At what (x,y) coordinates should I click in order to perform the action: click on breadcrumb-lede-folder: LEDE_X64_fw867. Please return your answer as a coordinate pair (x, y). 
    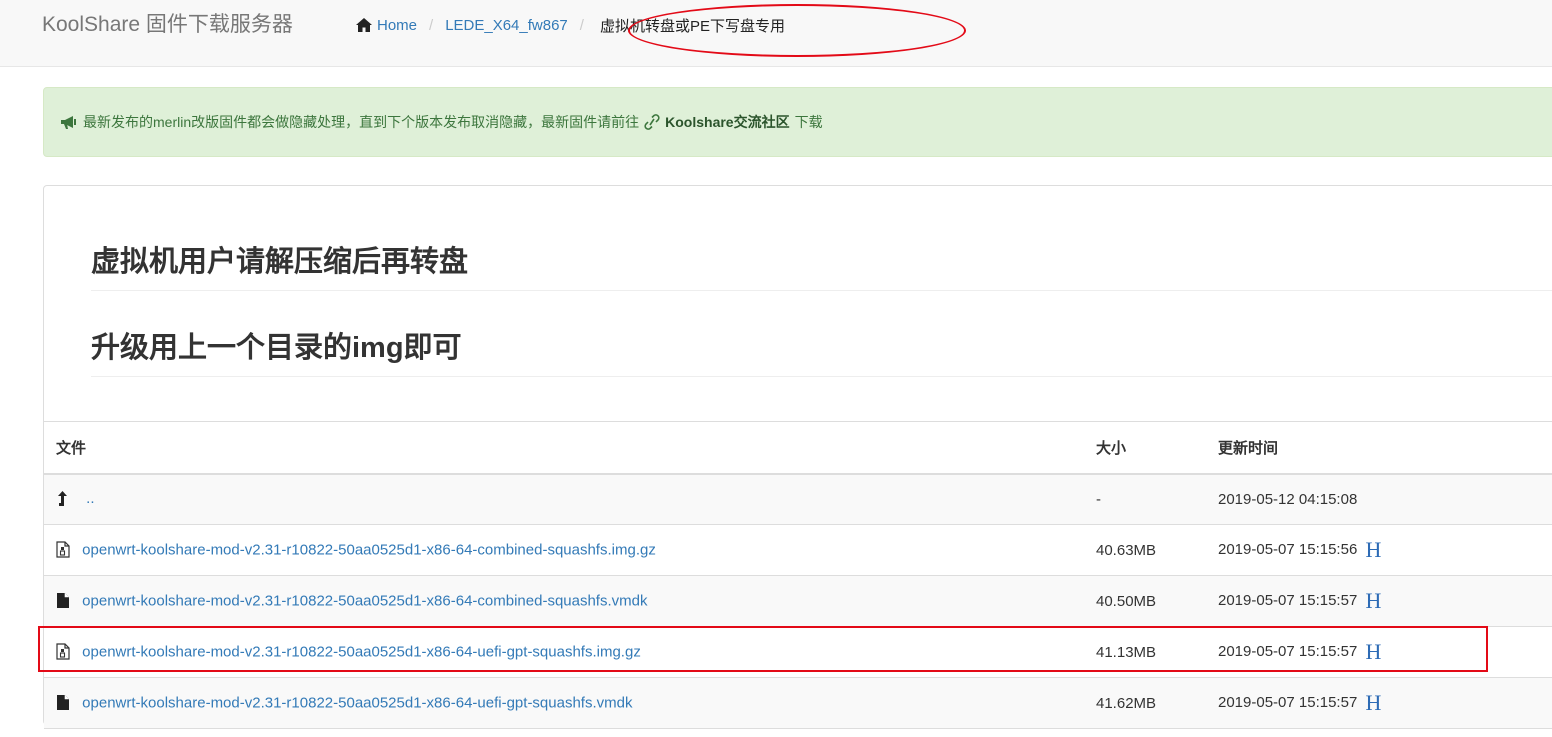
    Looking at the image, I should click on (506, 25).